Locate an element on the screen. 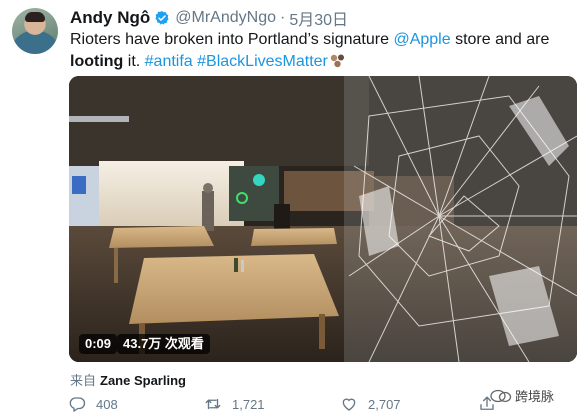  reply-button: 408 is located at coordinates (93, 404).